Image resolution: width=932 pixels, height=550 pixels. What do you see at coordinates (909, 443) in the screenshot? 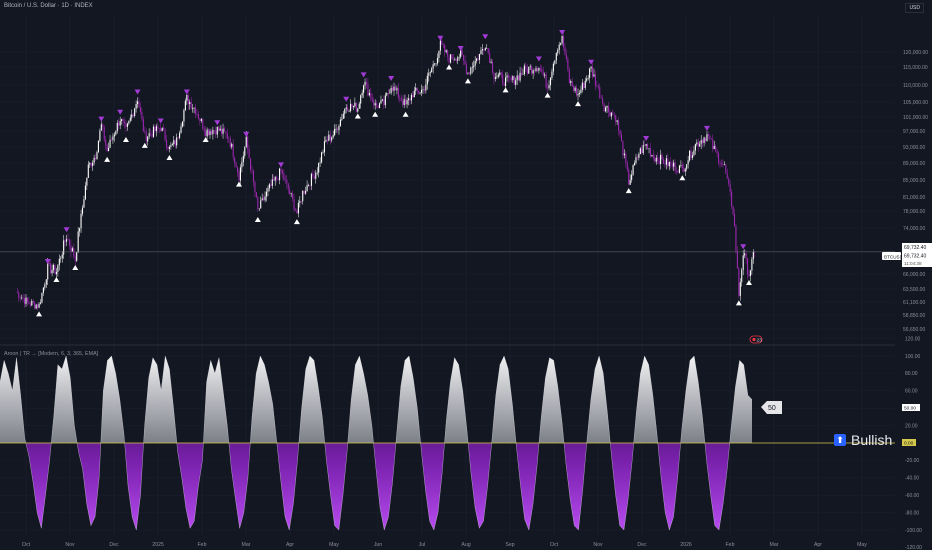
I see `svg-text: 0.00` at bounding box center [909, 443].